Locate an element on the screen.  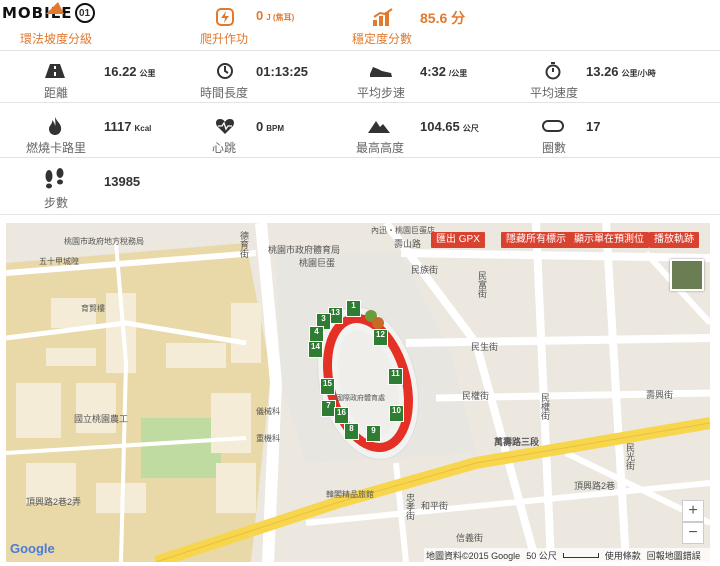
stat-max-altitude: 最高高度 104.65 公尺 is located at coordinates (448, 130).